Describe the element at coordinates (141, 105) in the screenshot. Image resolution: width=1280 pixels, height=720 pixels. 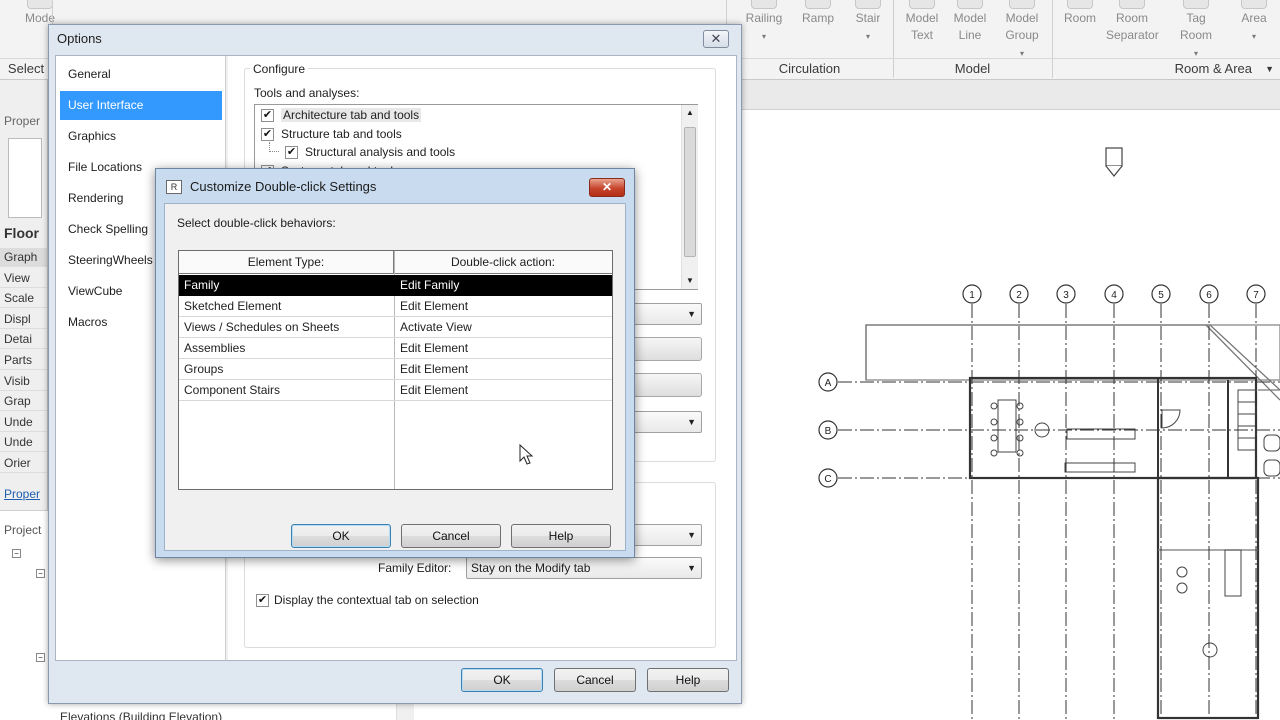
I see `nav-item-user-interface: User Interface` at that location.